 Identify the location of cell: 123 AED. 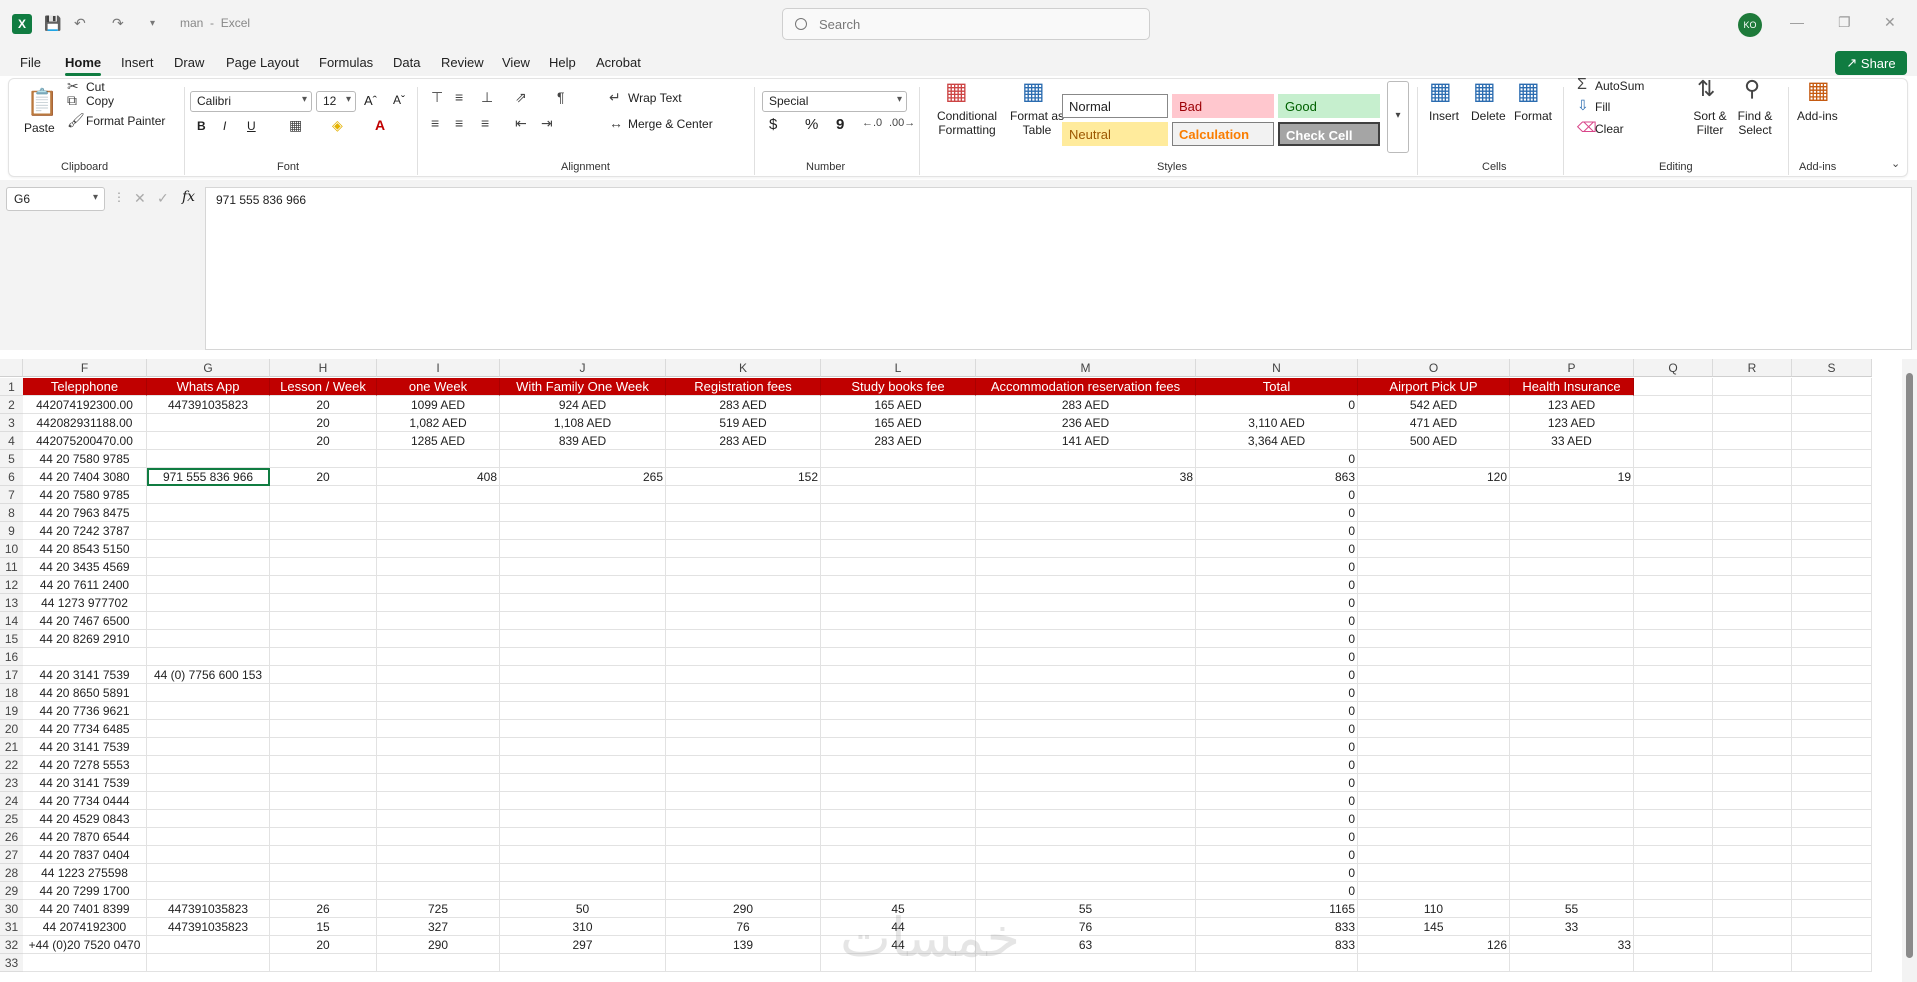
(1572, 423).